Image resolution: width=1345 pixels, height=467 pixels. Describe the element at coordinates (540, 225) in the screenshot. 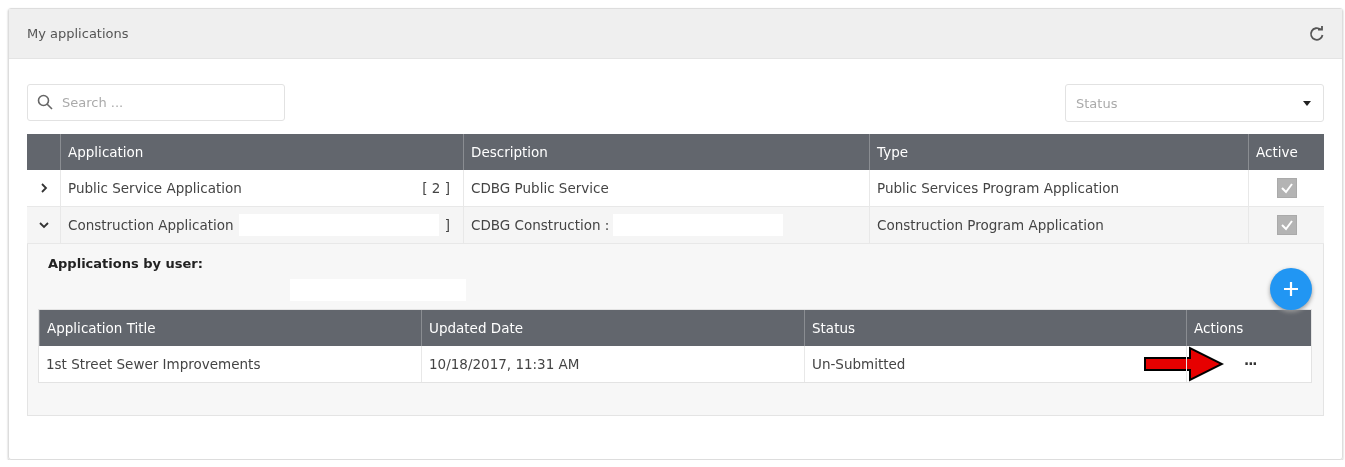

I see `table-cell: CDBG Construction :` at that location.